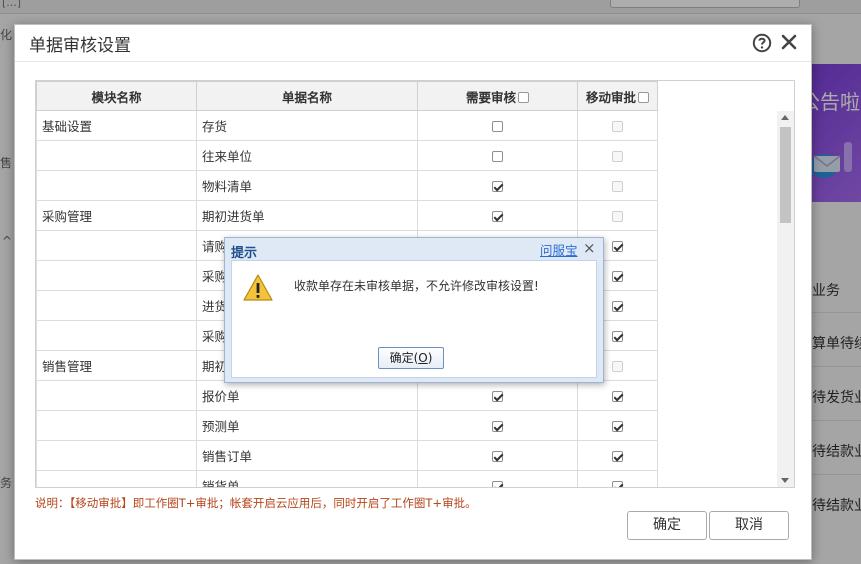  Describe the element at coordinates (523, 97) in the screenshot. I see `select-all-need-review-checkbox` at that location.